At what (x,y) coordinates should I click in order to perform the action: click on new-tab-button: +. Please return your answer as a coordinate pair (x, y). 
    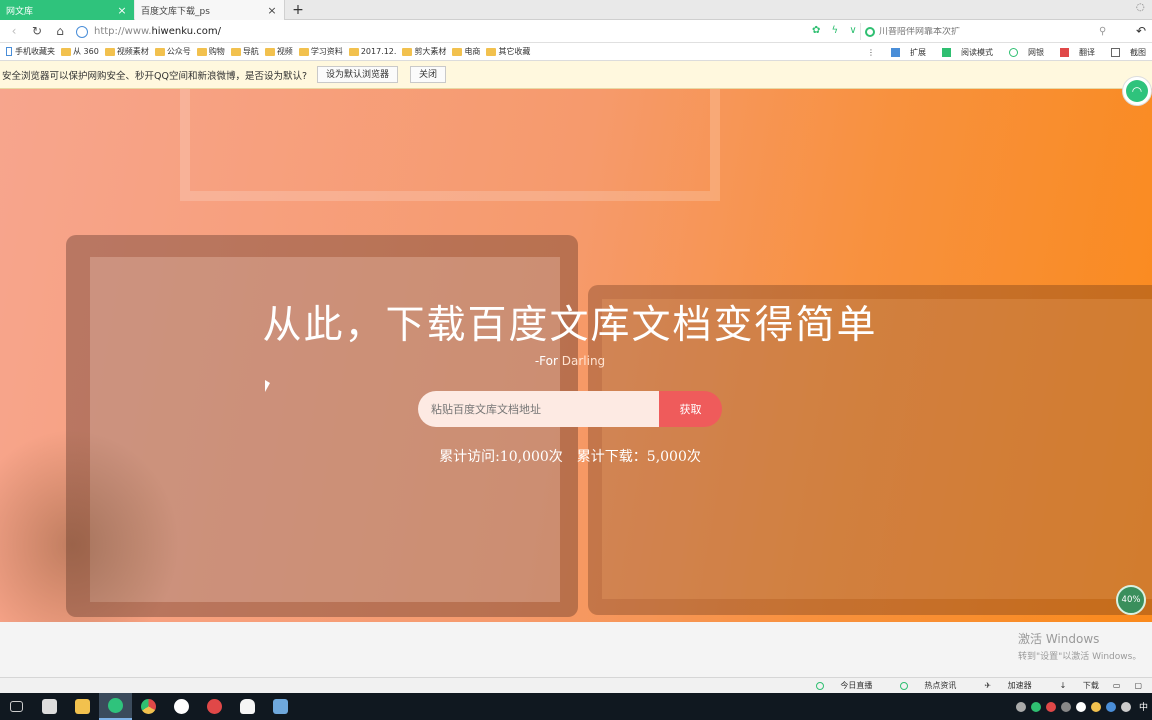
    Looking at the image, I should click on (298, 10).